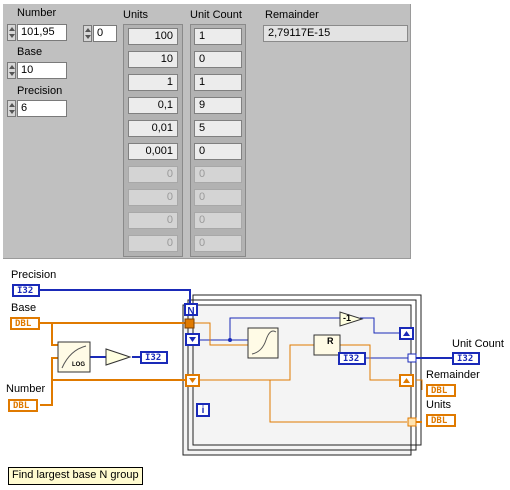 The width and height of the screenshot is (510, 490). What do you see at coordinates (441, 420) in the screenshot?
I see `units-terminal: DBL` at bounding box center [441, 420].